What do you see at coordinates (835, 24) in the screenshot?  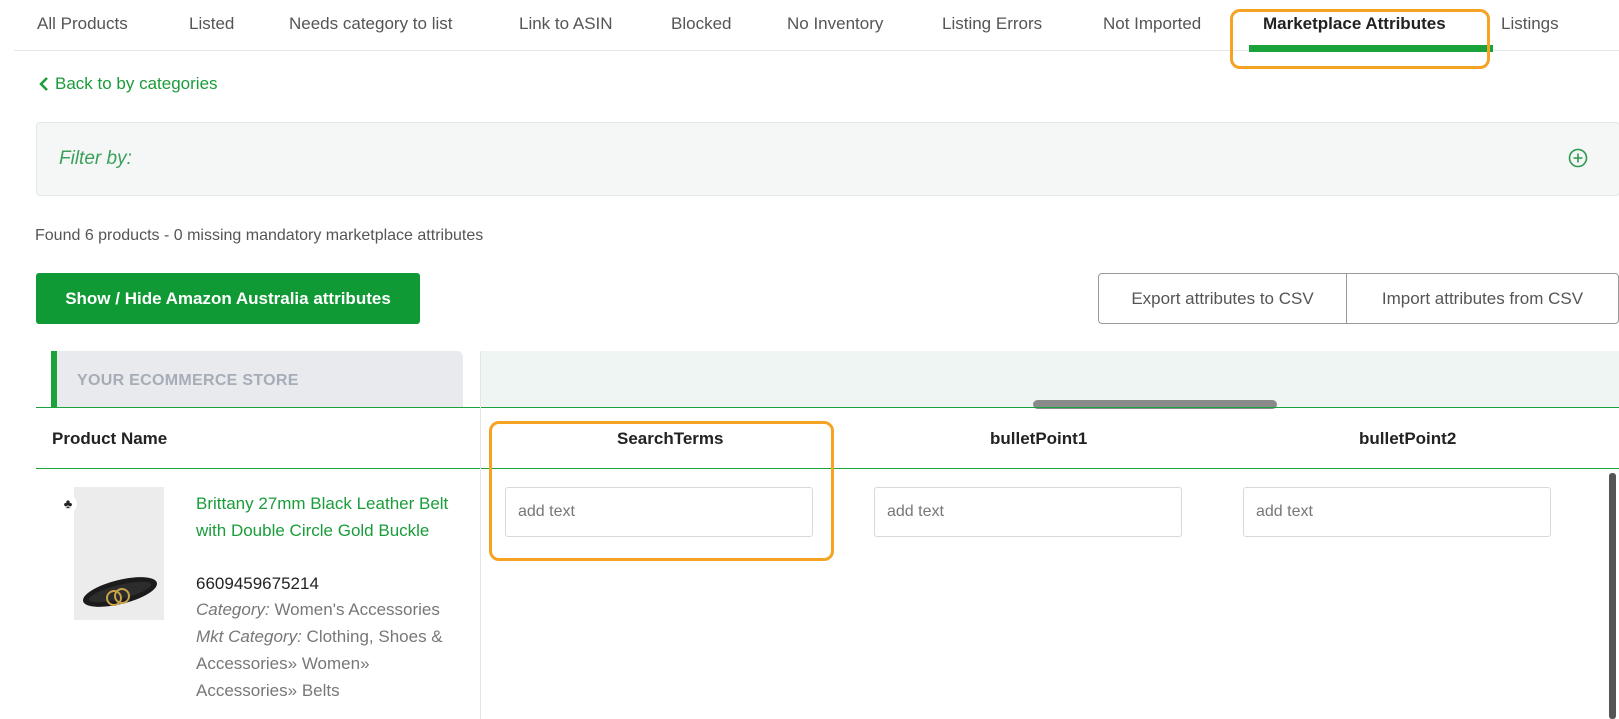 I see `tab-no-inventory: No Inventory` at bounding box center [835, 24].